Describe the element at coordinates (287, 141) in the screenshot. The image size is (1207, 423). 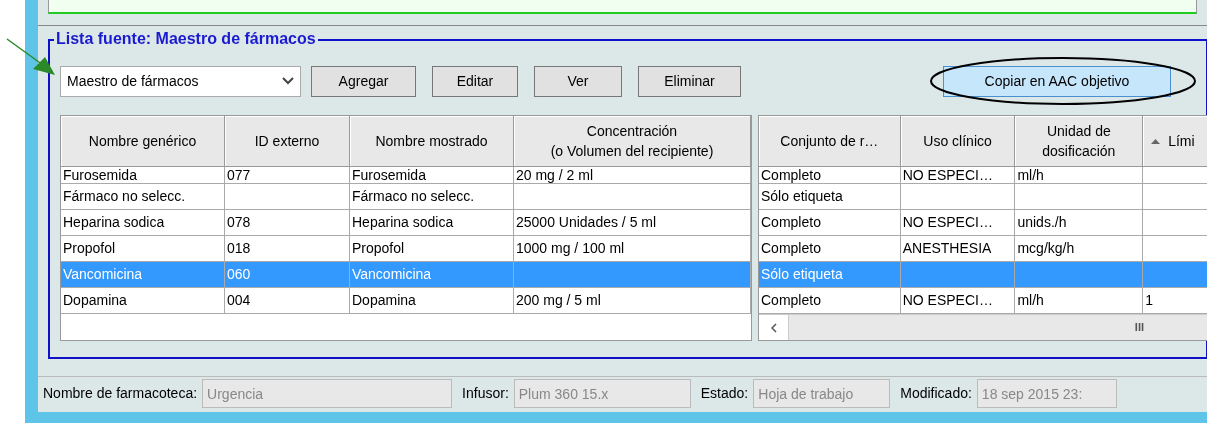
I see `column-header: ID externo` at that location.